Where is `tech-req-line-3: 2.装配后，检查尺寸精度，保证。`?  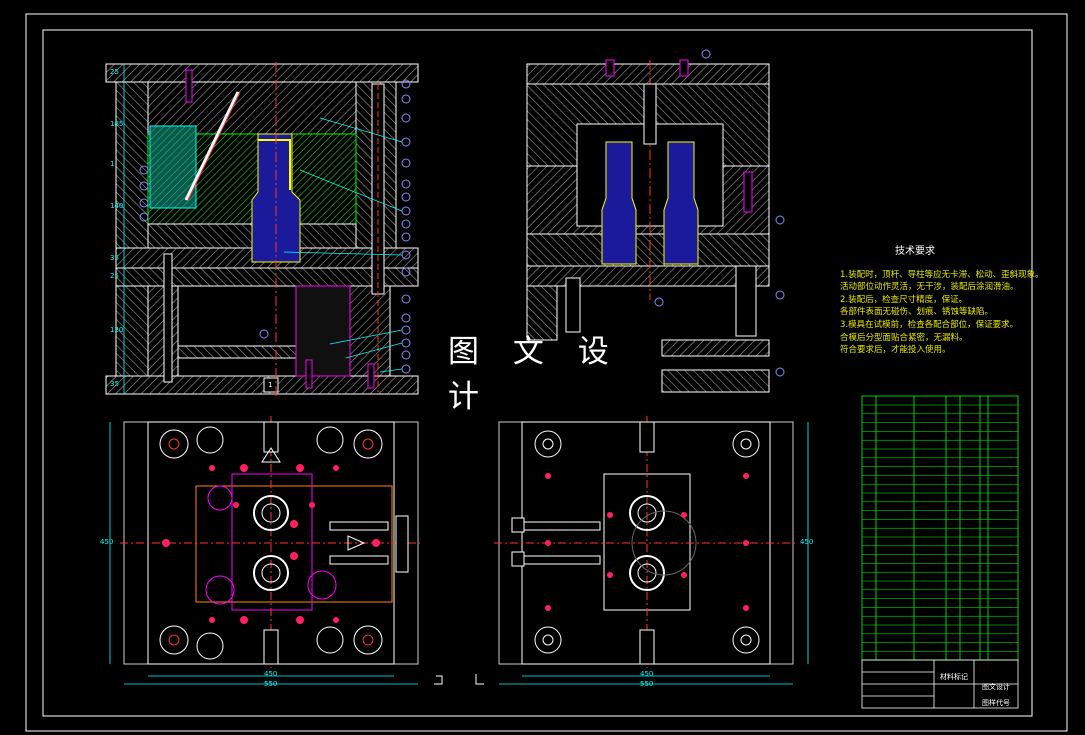 tech-req-line-3: 2.装配后，检查尺寸精度，保证。 is located at coordinates (904, 299).